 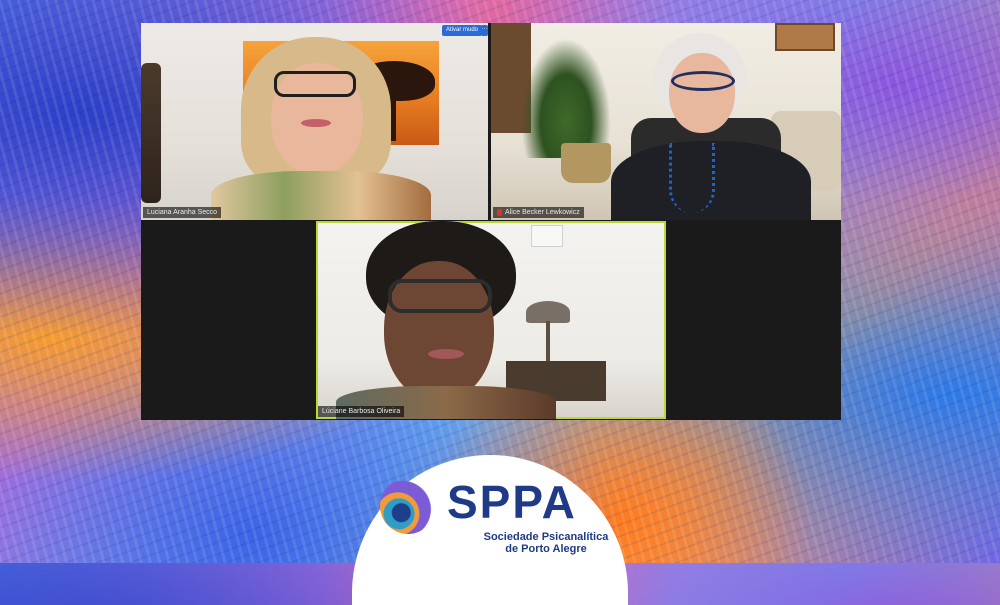 What do you see at coordinates (461, 30) in the screenshot?
I see `unmute-button: Ativar mudo` at bounding box center [461, 30].